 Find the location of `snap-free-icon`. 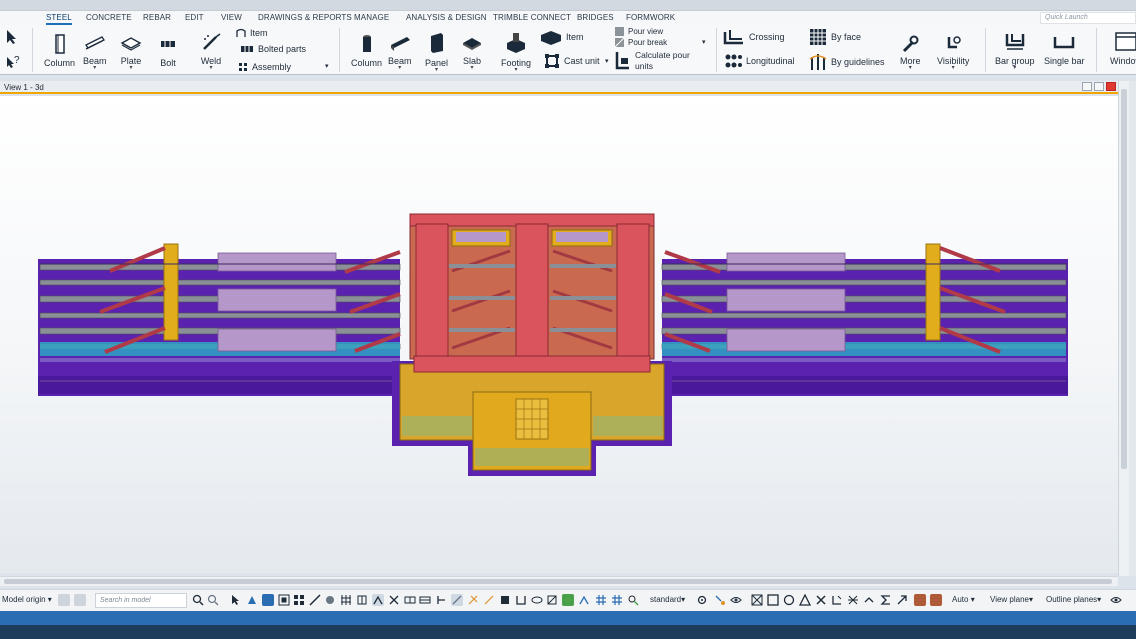

snap-free-icon is located at coordinates (584, 600).